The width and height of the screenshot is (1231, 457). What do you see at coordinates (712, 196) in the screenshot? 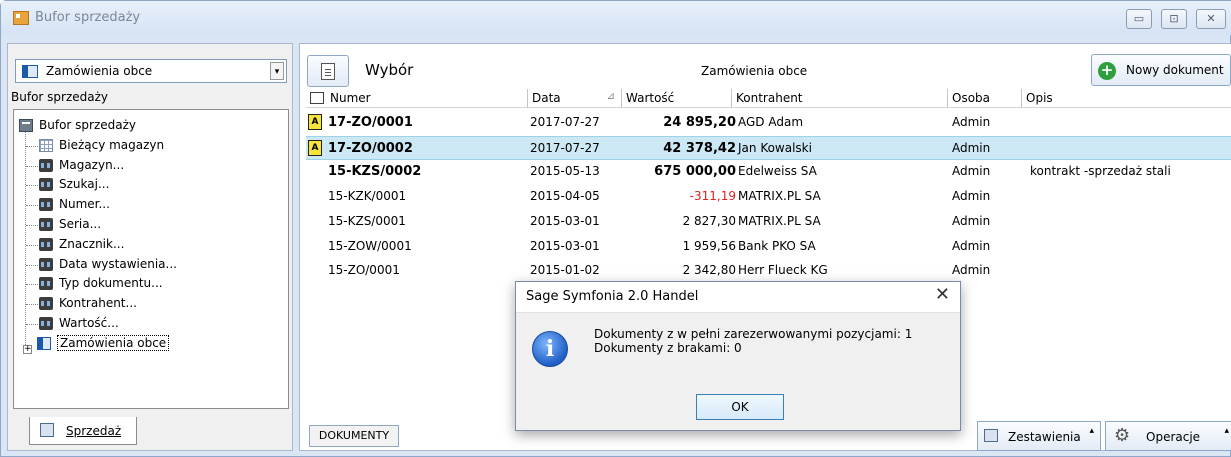
I see `cell-wartosc: -311,19` at bounding box center [712, 196].